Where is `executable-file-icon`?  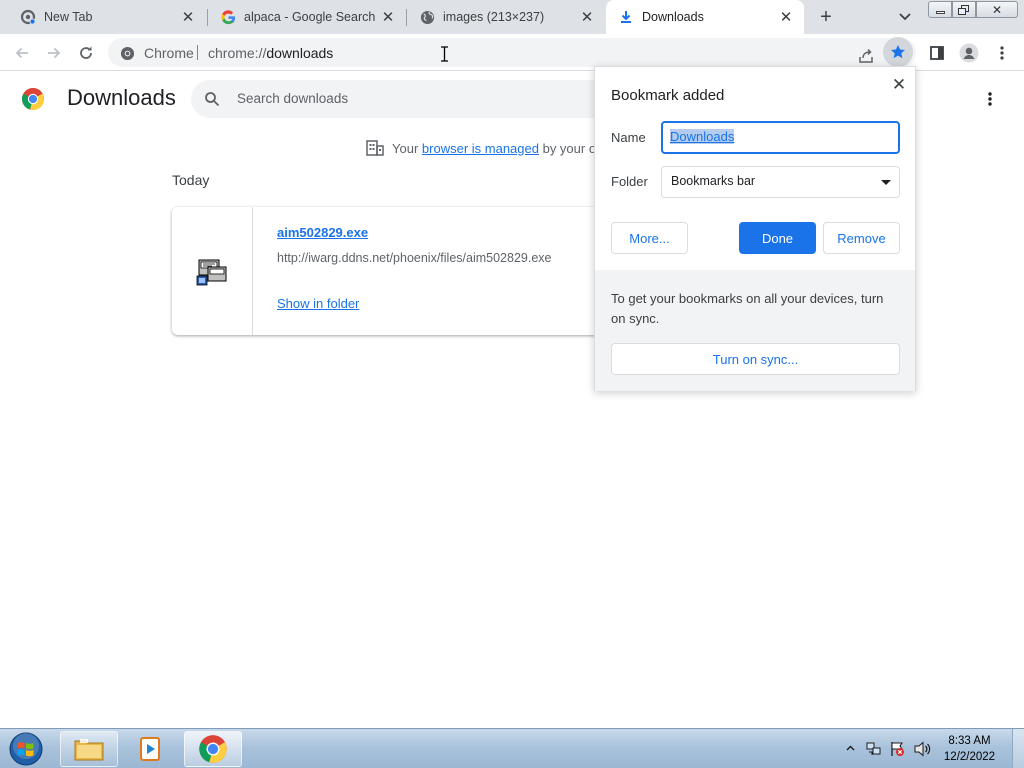 executable-file-icon is located at coordinates (211, 272).